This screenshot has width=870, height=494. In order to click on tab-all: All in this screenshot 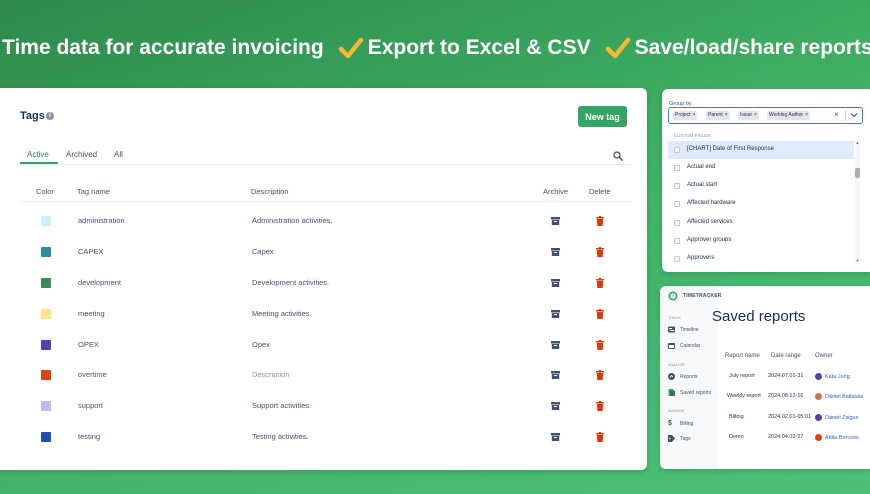, I will do `click(118, 154)`.